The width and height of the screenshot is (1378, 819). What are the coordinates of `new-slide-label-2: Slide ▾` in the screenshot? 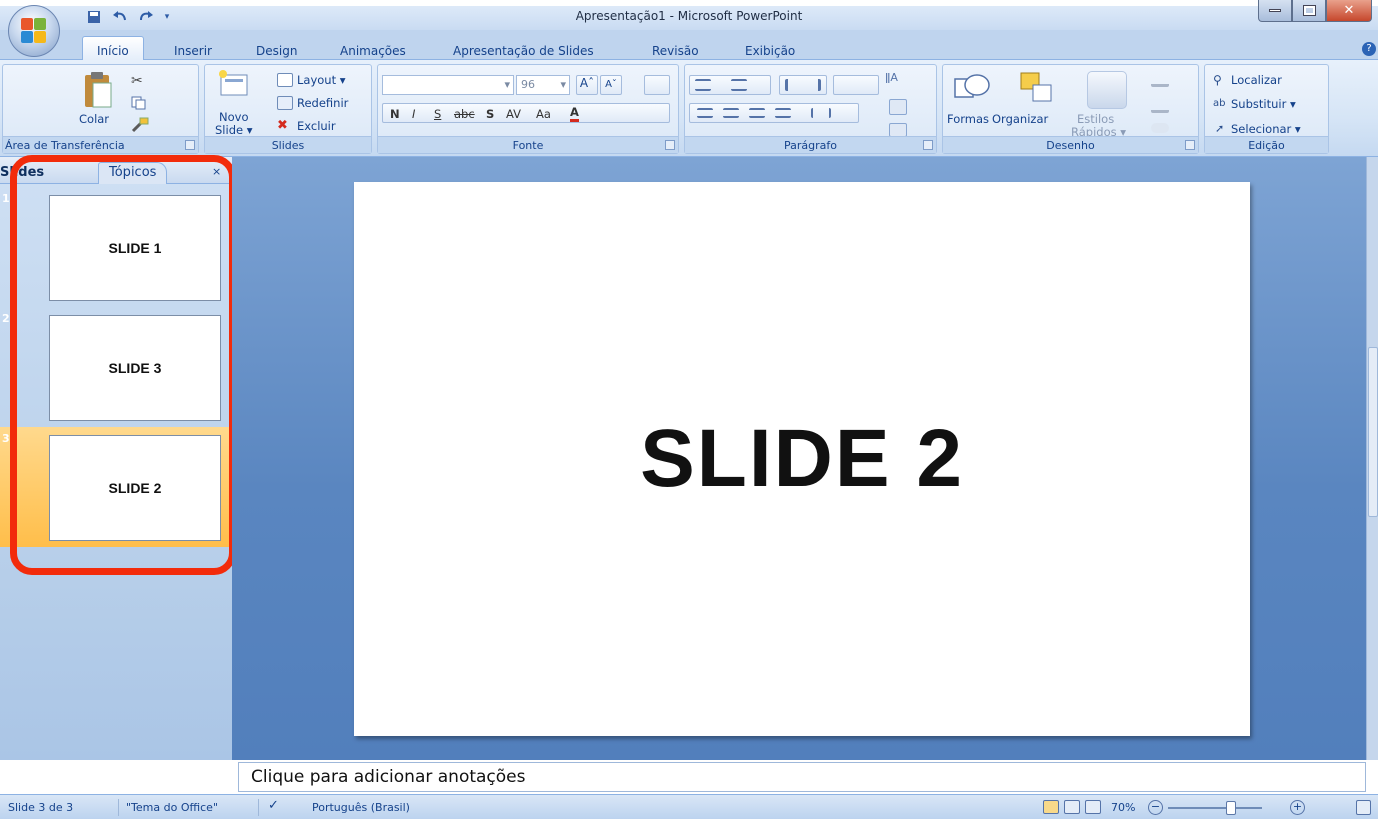 It's located at (234, 130).